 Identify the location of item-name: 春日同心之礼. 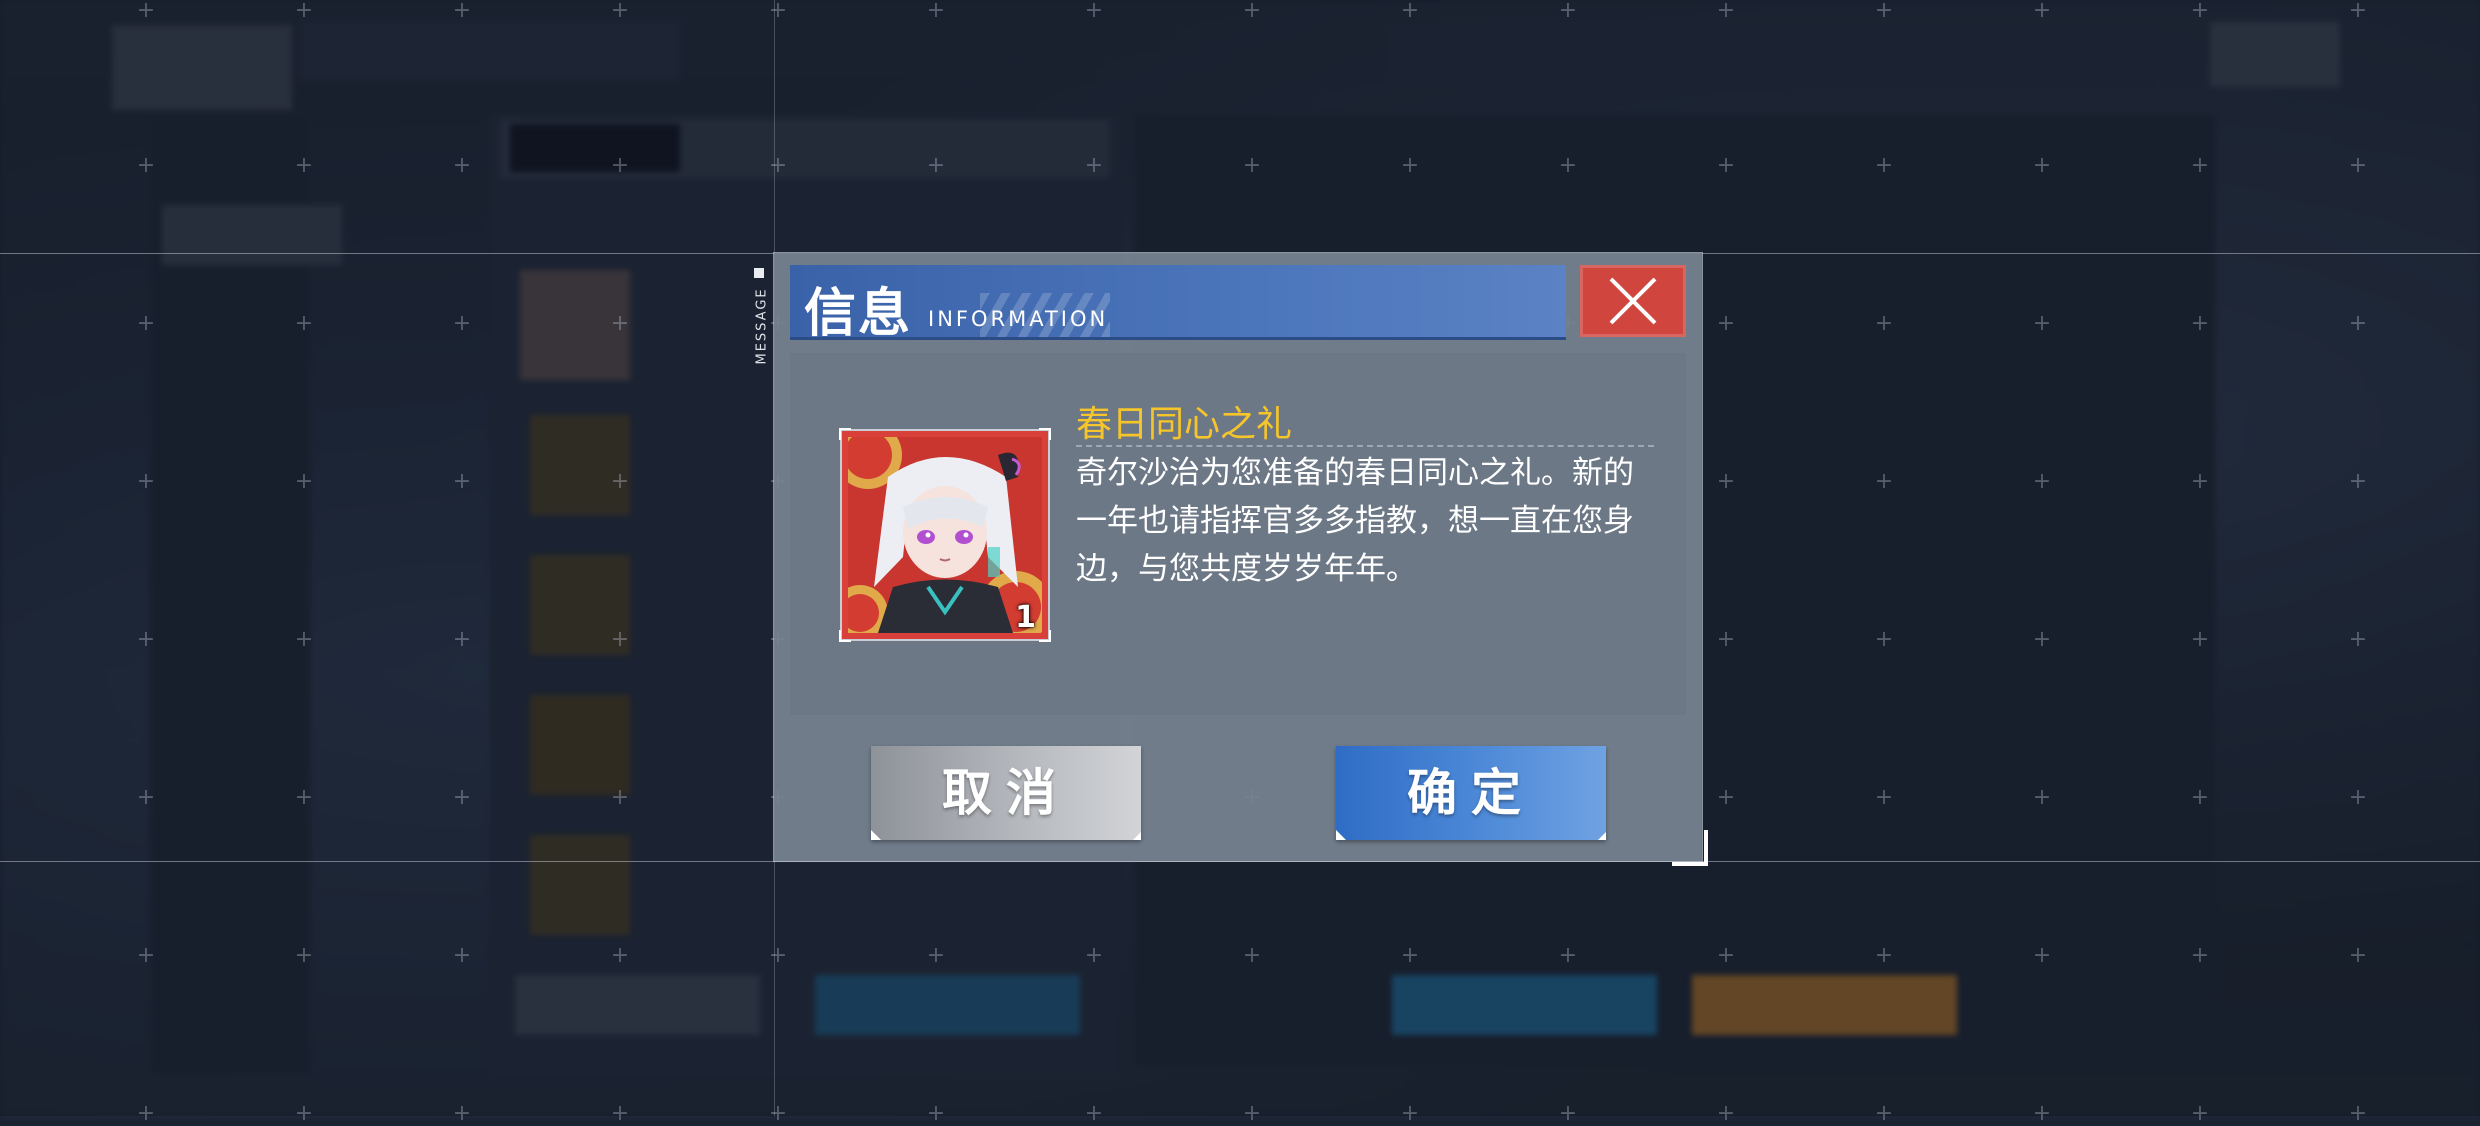
(1184, 424).